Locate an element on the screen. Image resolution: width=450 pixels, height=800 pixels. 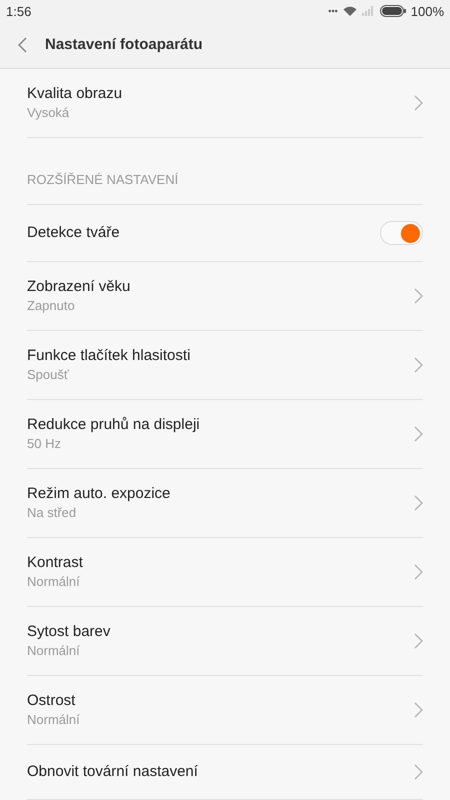
setting-value: 50 Hz is located at coordinates (44, 444).